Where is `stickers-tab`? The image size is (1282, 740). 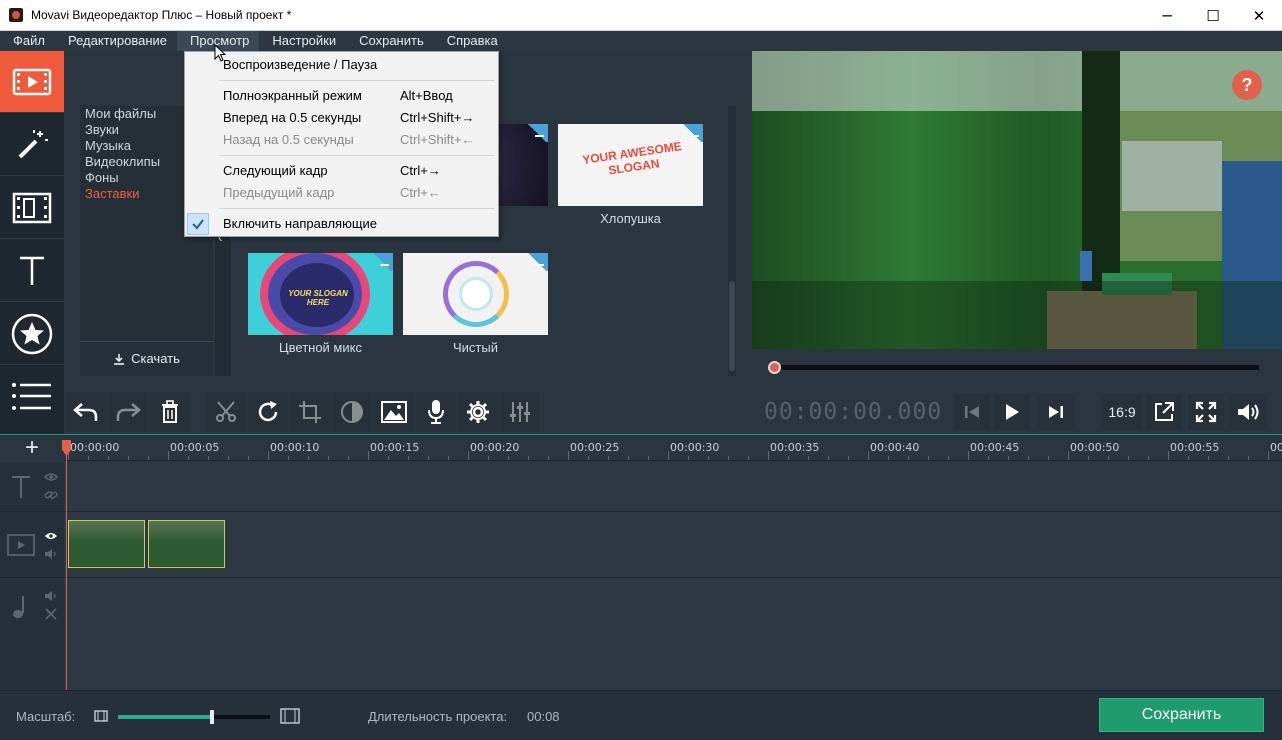 stickers-tab is located at coordinates (32, 334).